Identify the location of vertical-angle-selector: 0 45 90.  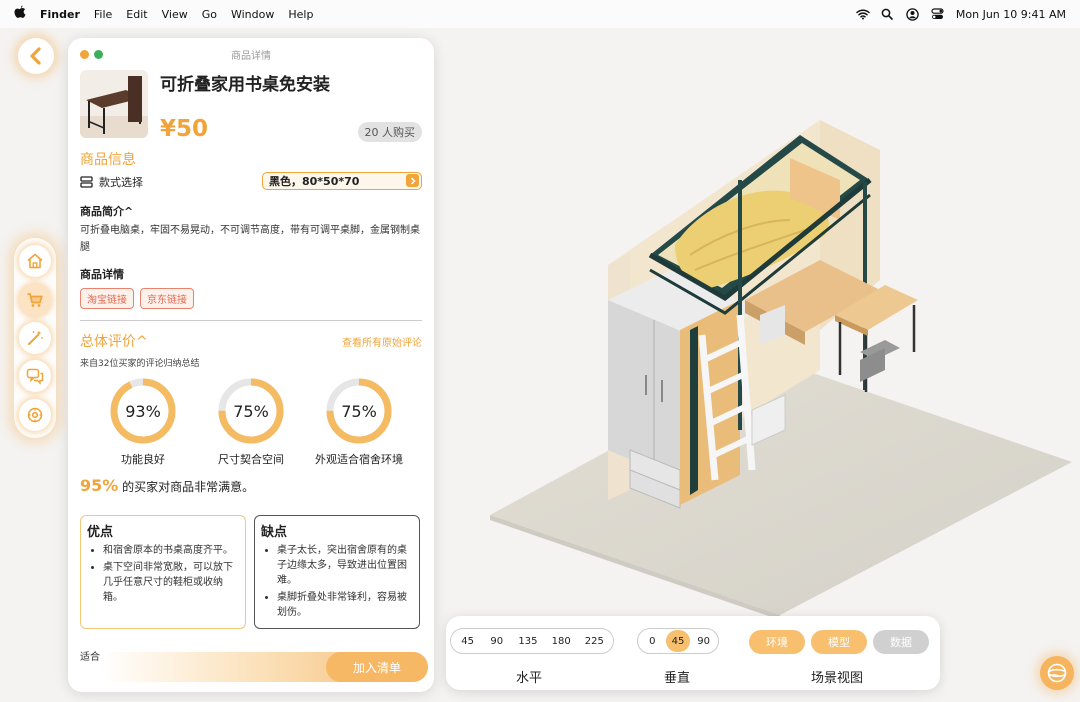
(678, 641).